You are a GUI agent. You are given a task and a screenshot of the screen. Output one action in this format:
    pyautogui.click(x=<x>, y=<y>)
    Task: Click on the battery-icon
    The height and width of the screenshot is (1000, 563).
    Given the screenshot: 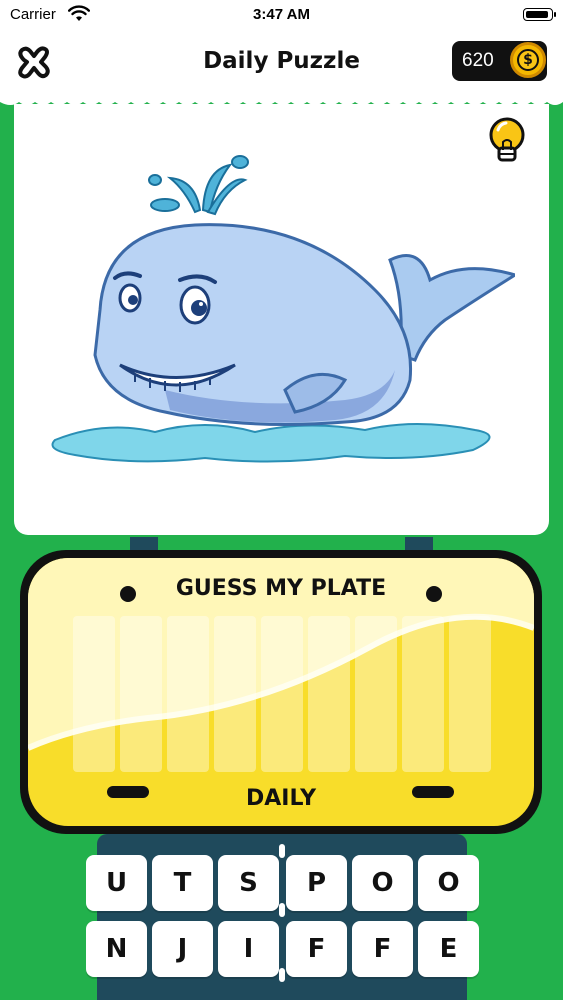 What is the action you would take?
    pyautogui.click(x=539, y=14)
    